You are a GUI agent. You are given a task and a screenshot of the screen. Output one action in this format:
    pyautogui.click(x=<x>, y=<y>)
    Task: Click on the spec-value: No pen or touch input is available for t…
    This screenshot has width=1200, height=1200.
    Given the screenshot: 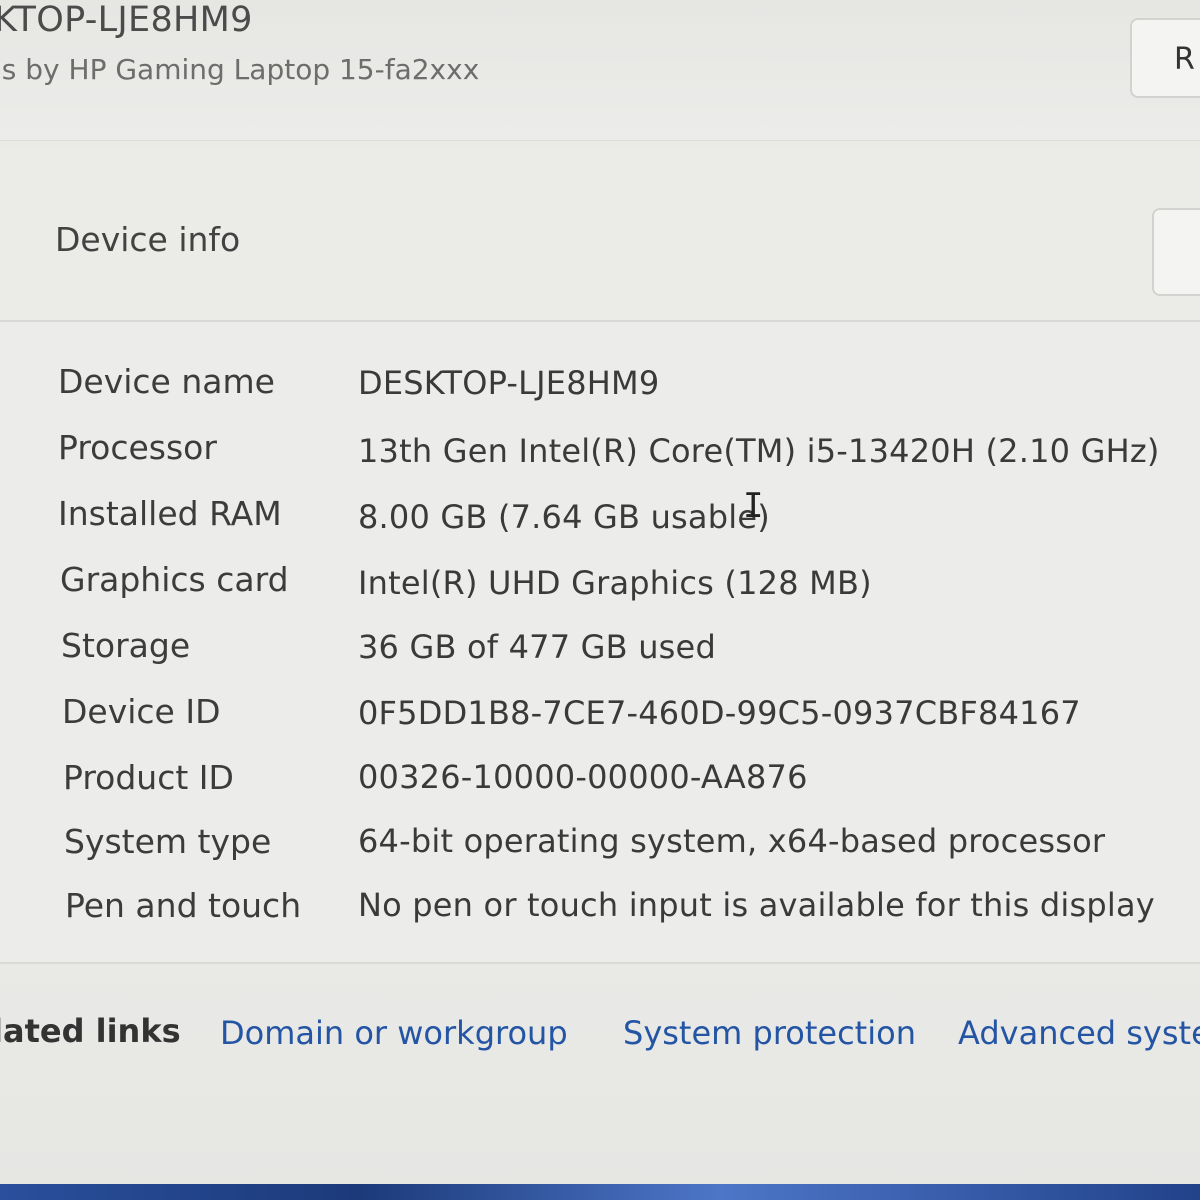 What is the action you would take?
    pyautogui.click(x=756, y=905)
    